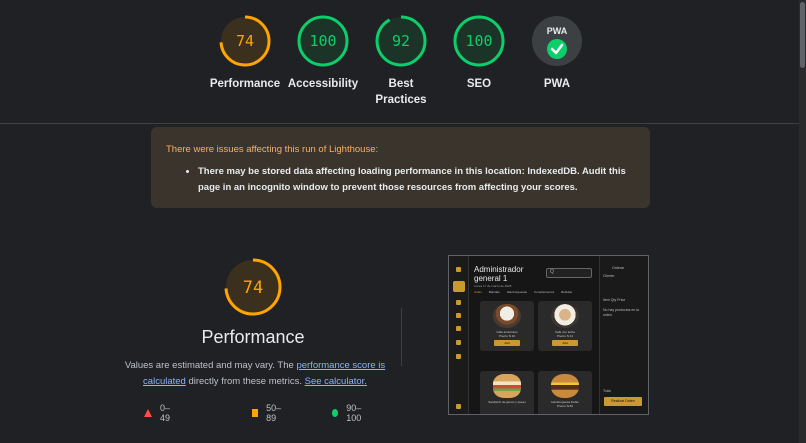 The image size is (806, 443). What do you see at coordinates (401, 337) in the screenshot?
I see `divider` at bounding box center [401, 337].